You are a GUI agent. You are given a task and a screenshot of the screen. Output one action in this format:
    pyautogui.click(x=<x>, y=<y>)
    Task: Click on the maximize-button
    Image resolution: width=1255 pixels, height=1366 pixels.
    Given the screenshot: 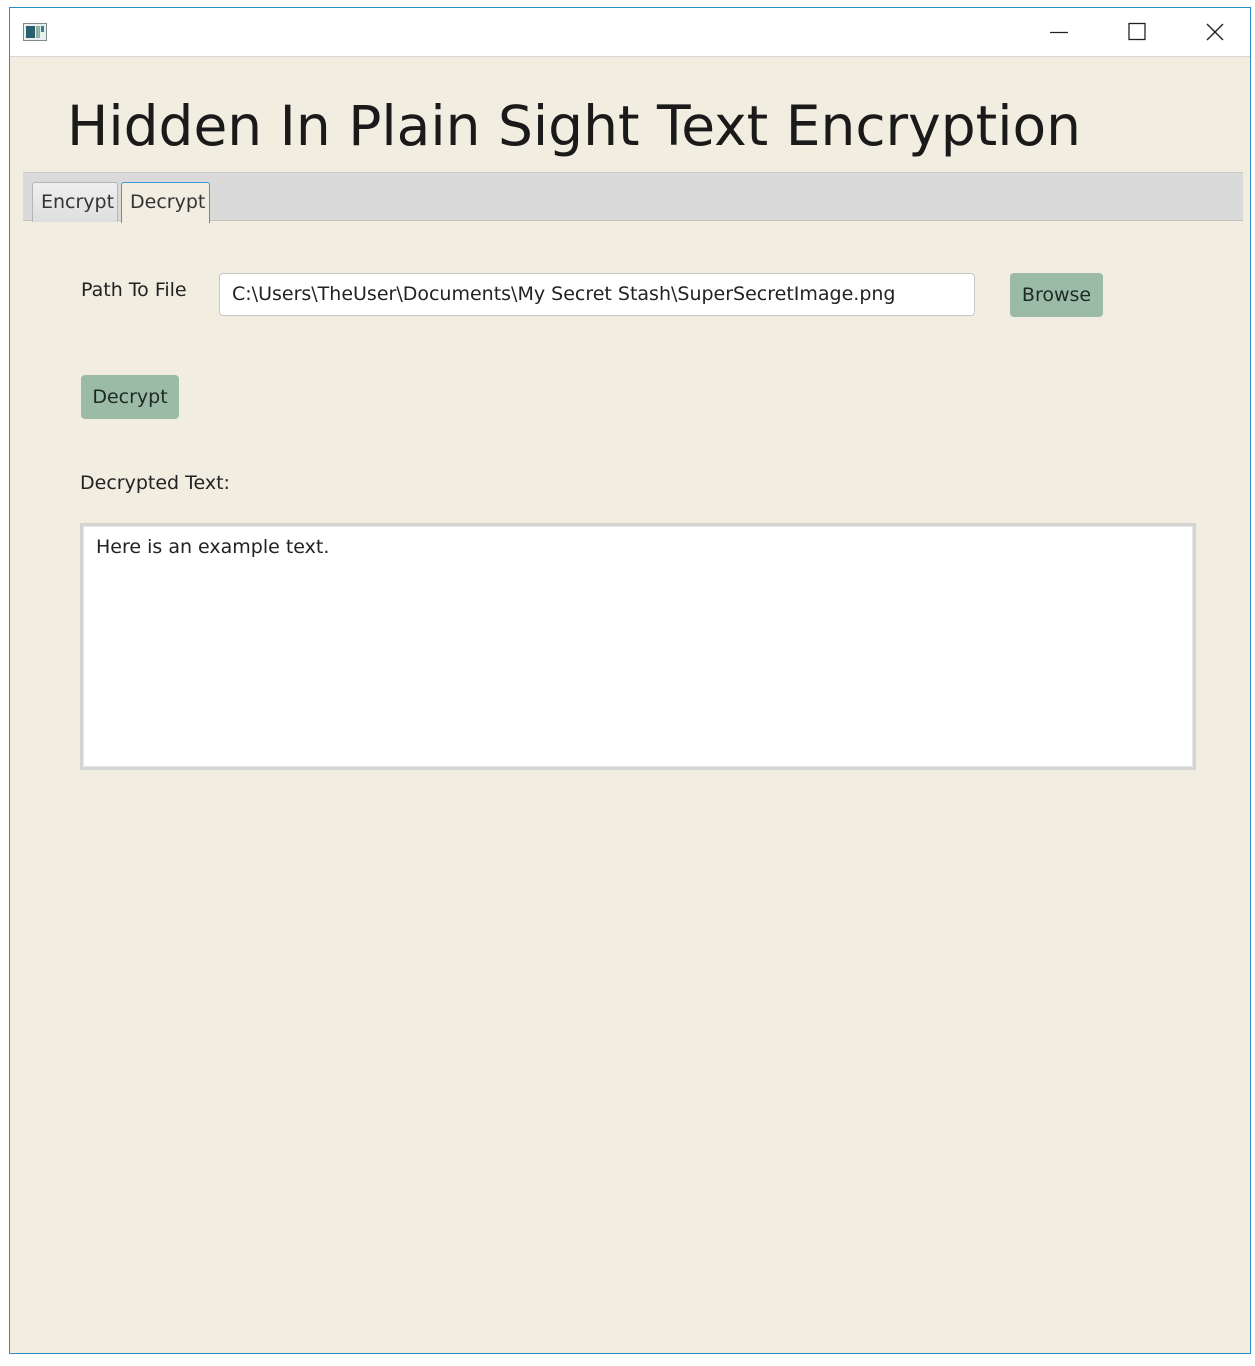 What is the action you would take?
    pyautogui.click(x=1137, y=32)
    